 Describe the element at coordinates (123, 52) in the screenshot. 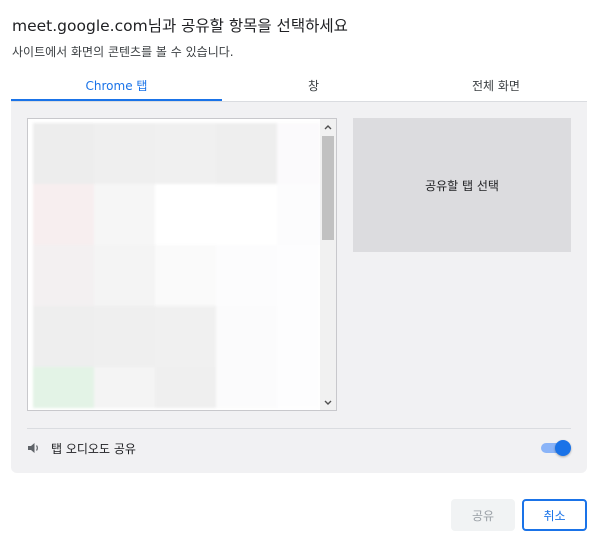

I see `dialog-subtitle: 사이트에서 화면의 콘텐츠를 볼 수 있습니다.` at that location.